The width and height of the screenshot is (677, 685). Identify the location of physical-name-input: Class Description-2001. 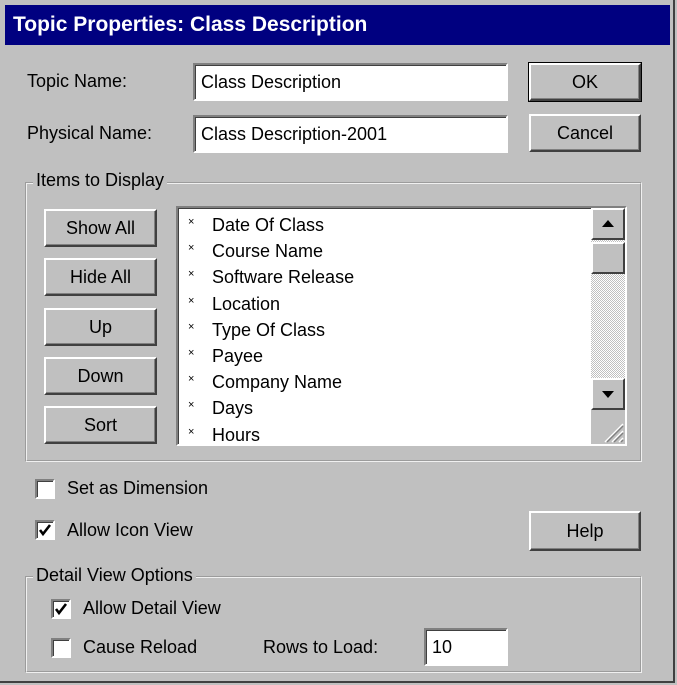
(350, 134).